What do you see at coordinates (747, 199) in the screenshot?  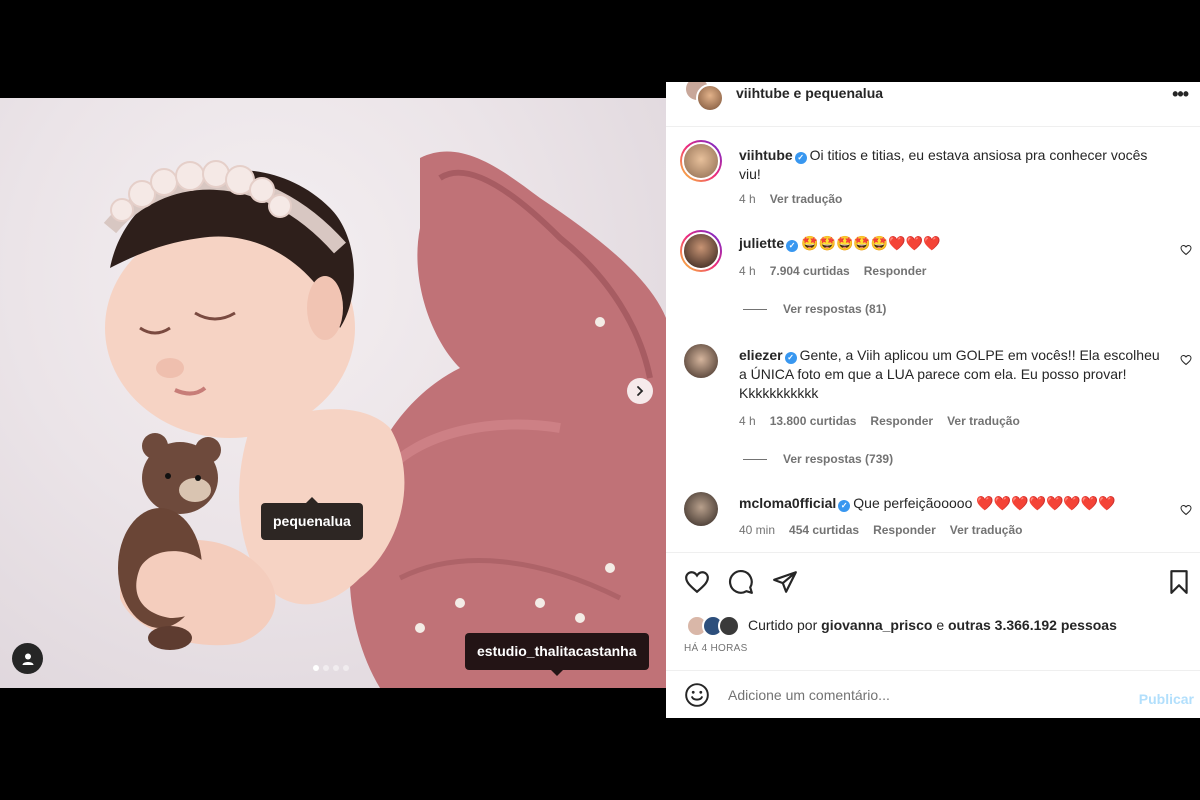 I see `caption-time: 4 h` at bounding box center [747, 199].